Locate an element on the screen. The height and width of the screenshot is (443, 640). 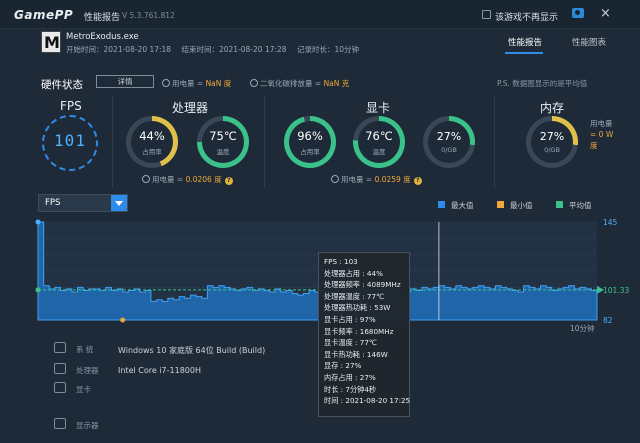
cpu-value: Intel Core i7-11800H is located at coordinates (159, 370).